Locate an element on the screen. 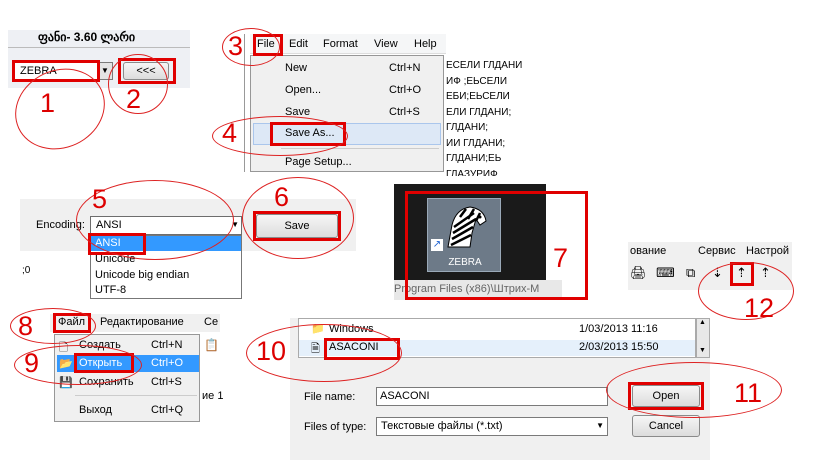 This screenshot has width=819, height=460. cancel-button: Cancel is located at coordinates (666, 426).